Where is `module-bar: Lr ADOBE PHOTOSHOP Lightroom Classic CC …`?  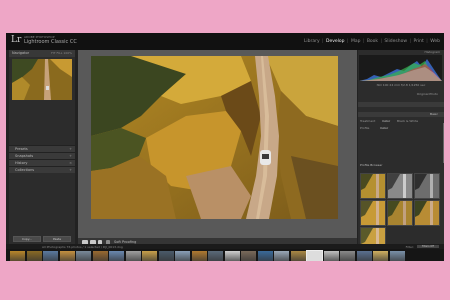 module-bar: Lr ADOBE PHOTOSHOP Lightroom Classic CC … is located at coordinates (225, 41).